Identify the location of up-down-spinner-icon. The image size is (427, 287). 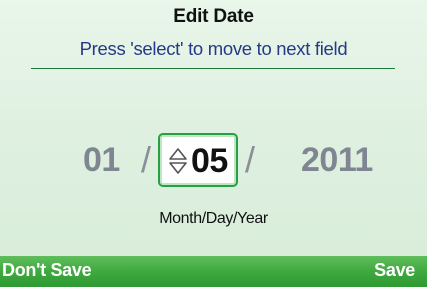
(178, 161).